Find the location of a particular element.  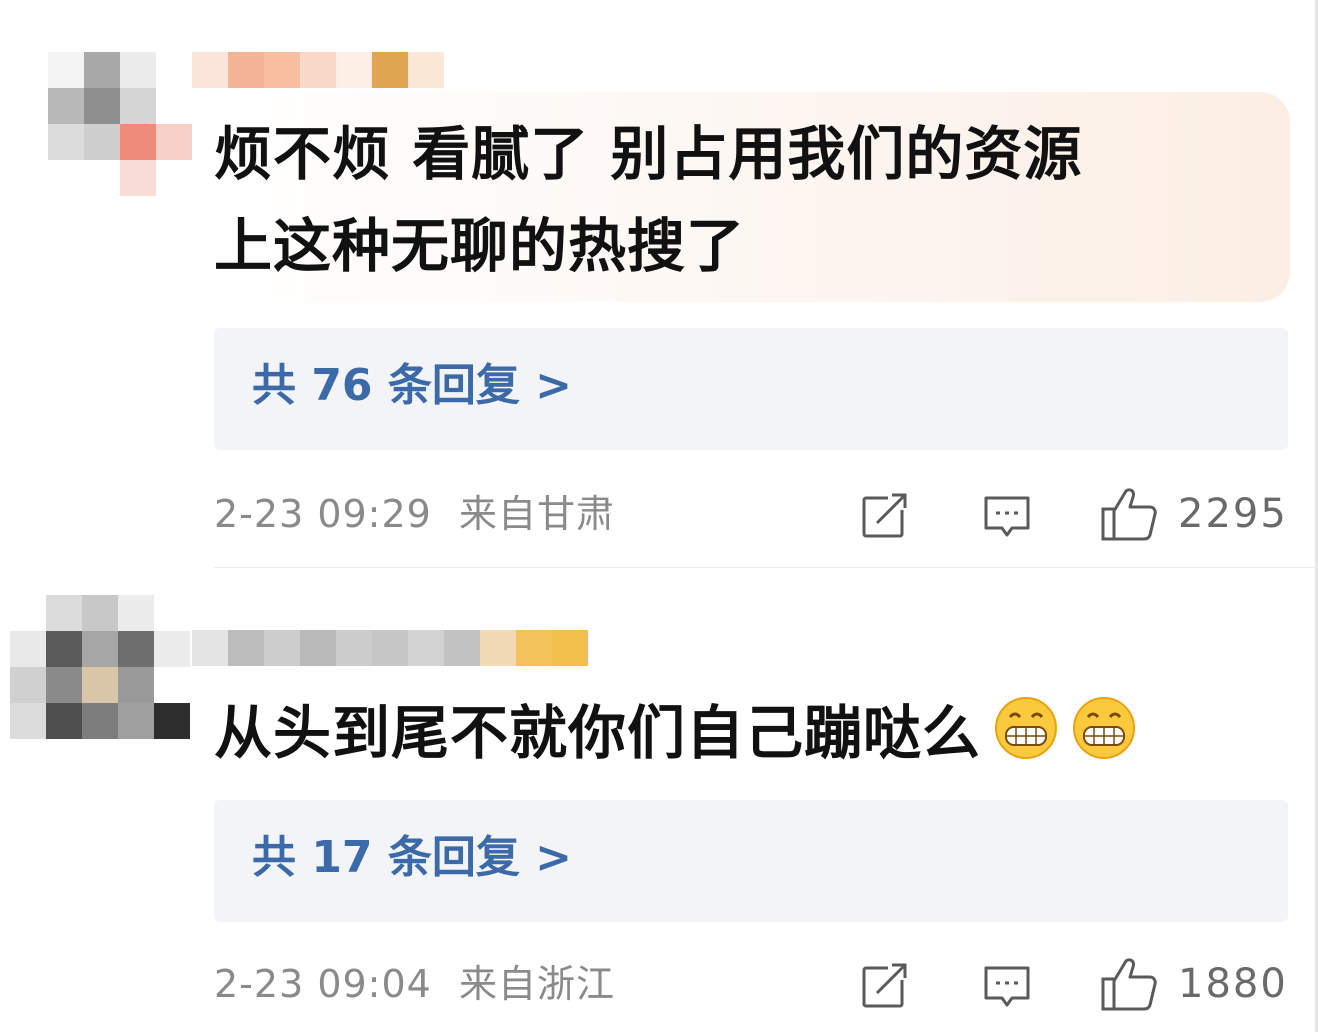

timestamp: 2-23 09:04 is located at coordinates (323, 984).